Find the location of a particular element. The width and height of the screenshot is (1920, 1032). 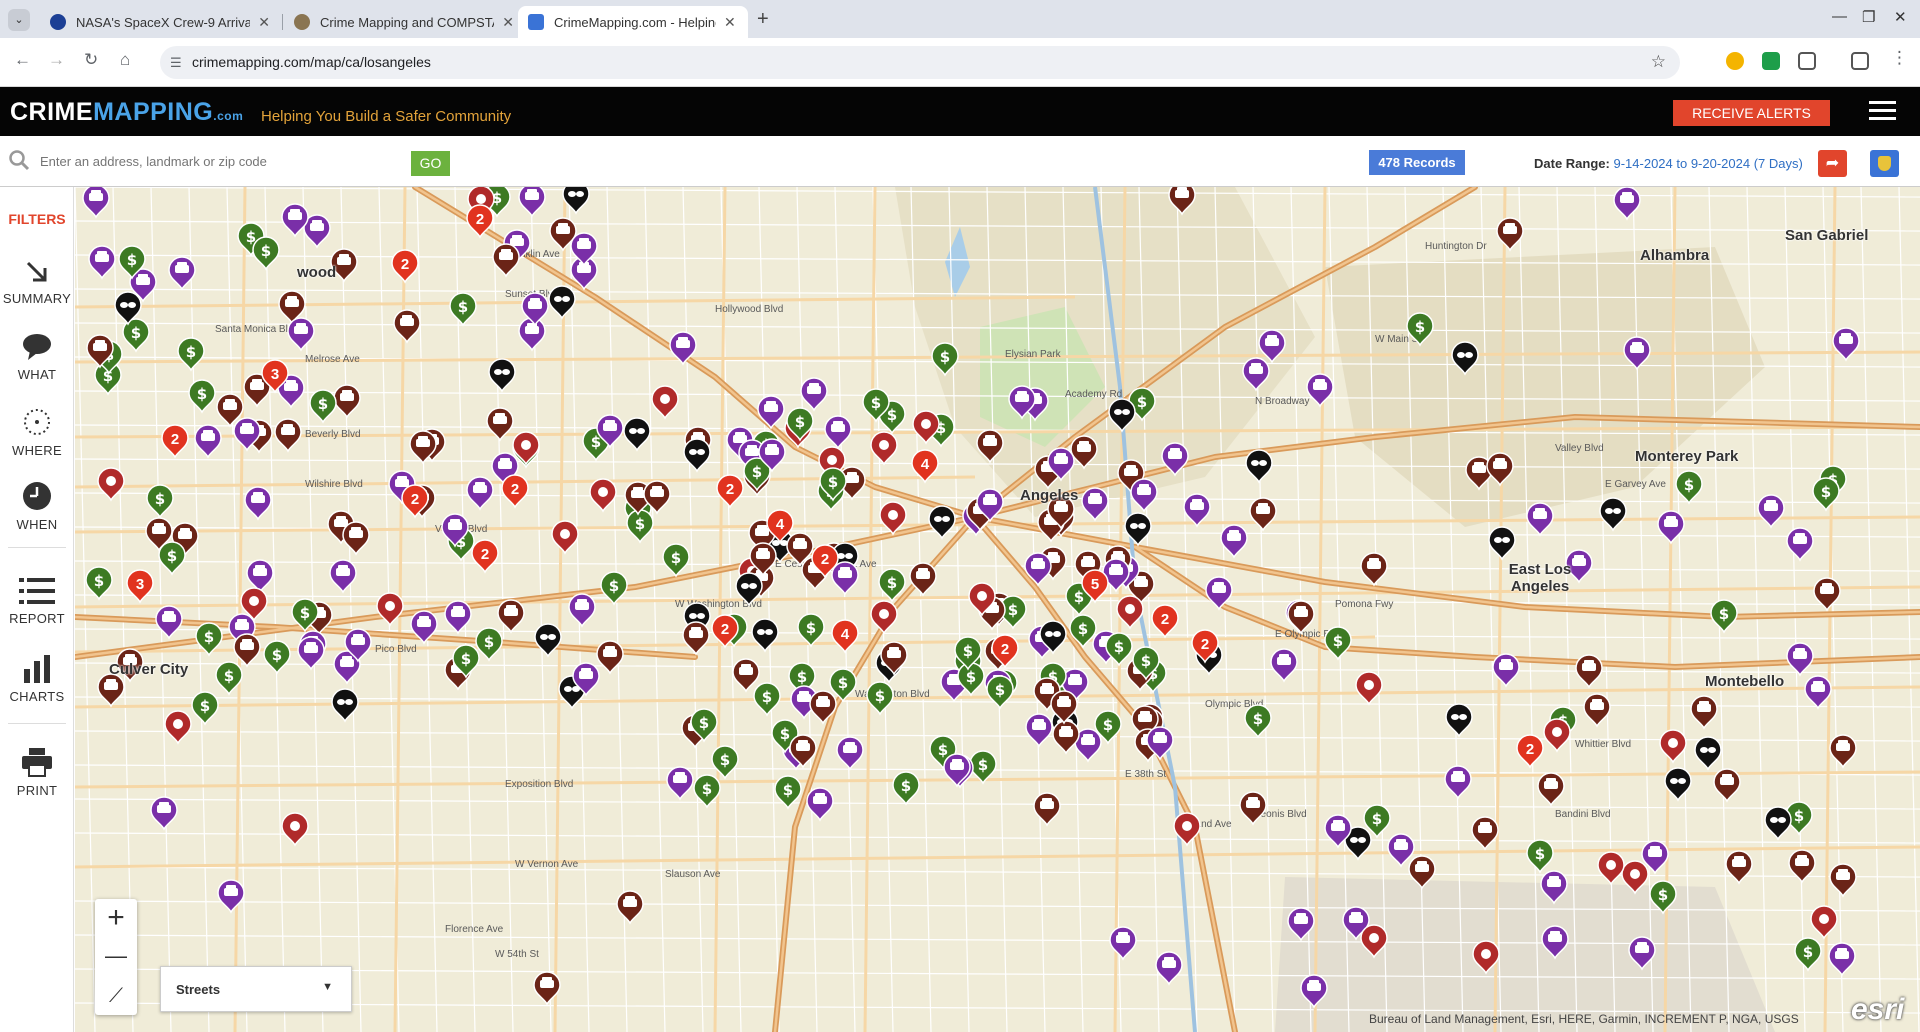

minimize-button: — is located at coordinates (1839, 16).